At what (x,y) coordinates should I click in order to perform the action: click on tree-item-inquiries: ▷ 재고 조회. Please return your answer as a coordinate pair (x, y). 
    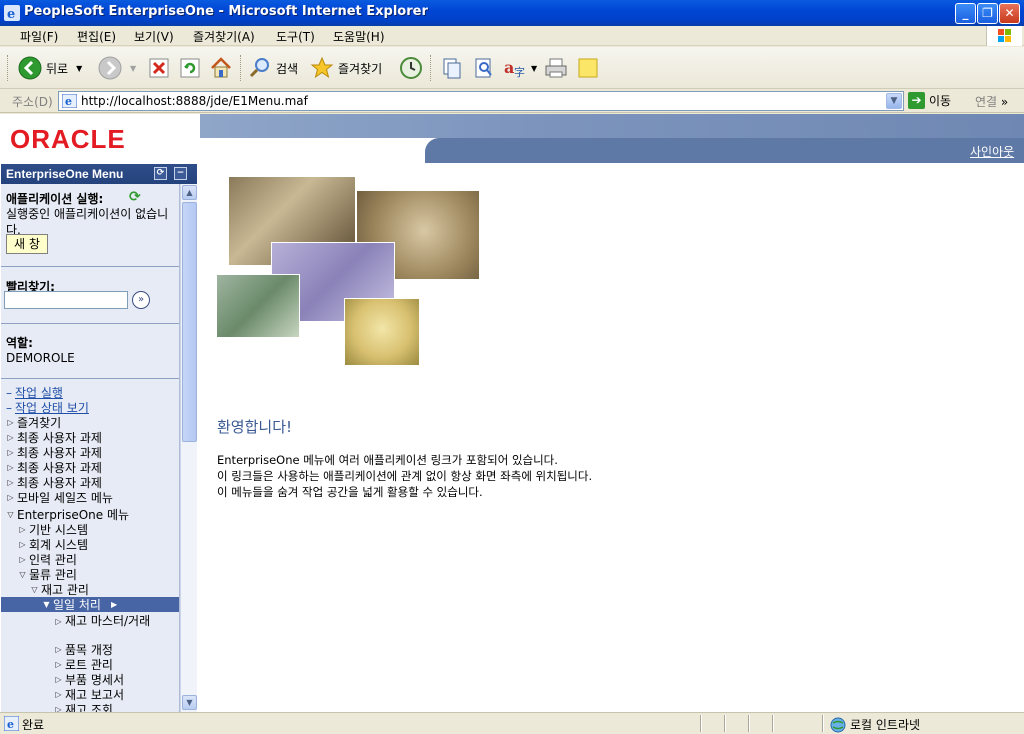
    Looking at the image, I should click on (83, 707).